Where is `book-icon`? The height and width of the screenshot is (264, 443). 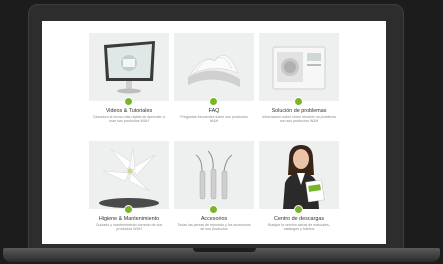 book-icon is located at coordinates (214, 67).